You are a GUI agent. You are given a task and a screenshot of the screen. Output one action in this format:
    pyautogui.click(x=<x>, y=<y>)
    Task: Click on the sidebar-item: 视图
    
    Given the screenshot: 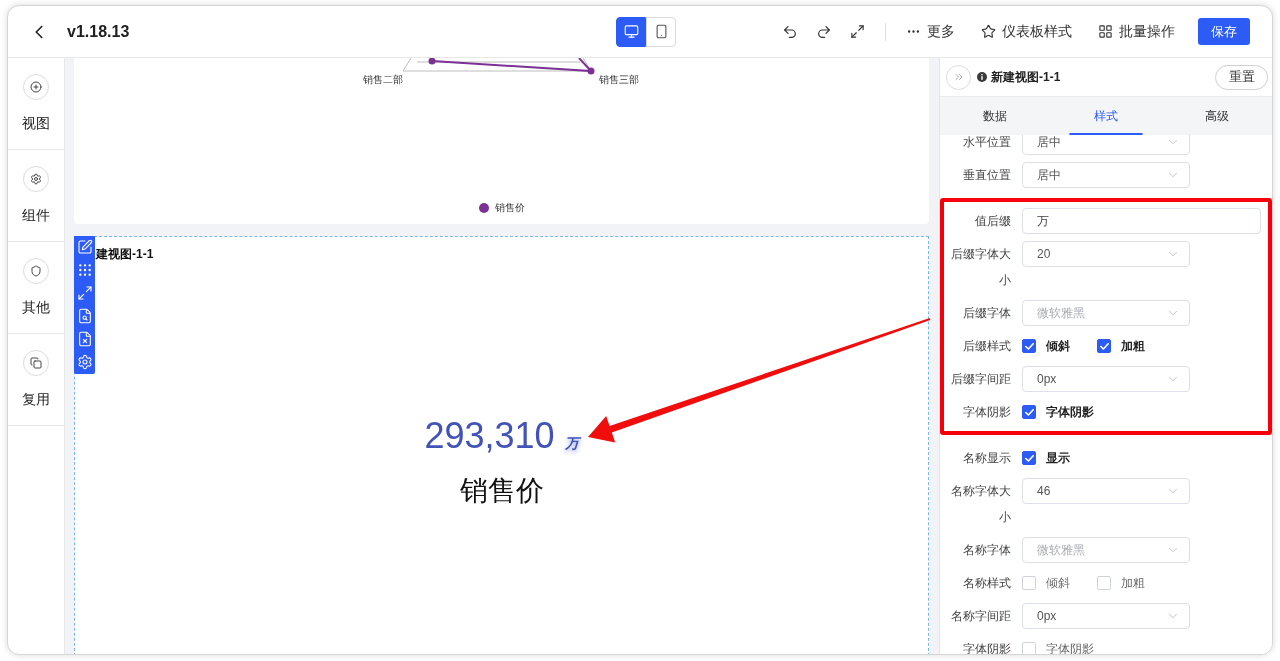 What is the action you would take?
    pyautogui.click(x=36, y=104)
    